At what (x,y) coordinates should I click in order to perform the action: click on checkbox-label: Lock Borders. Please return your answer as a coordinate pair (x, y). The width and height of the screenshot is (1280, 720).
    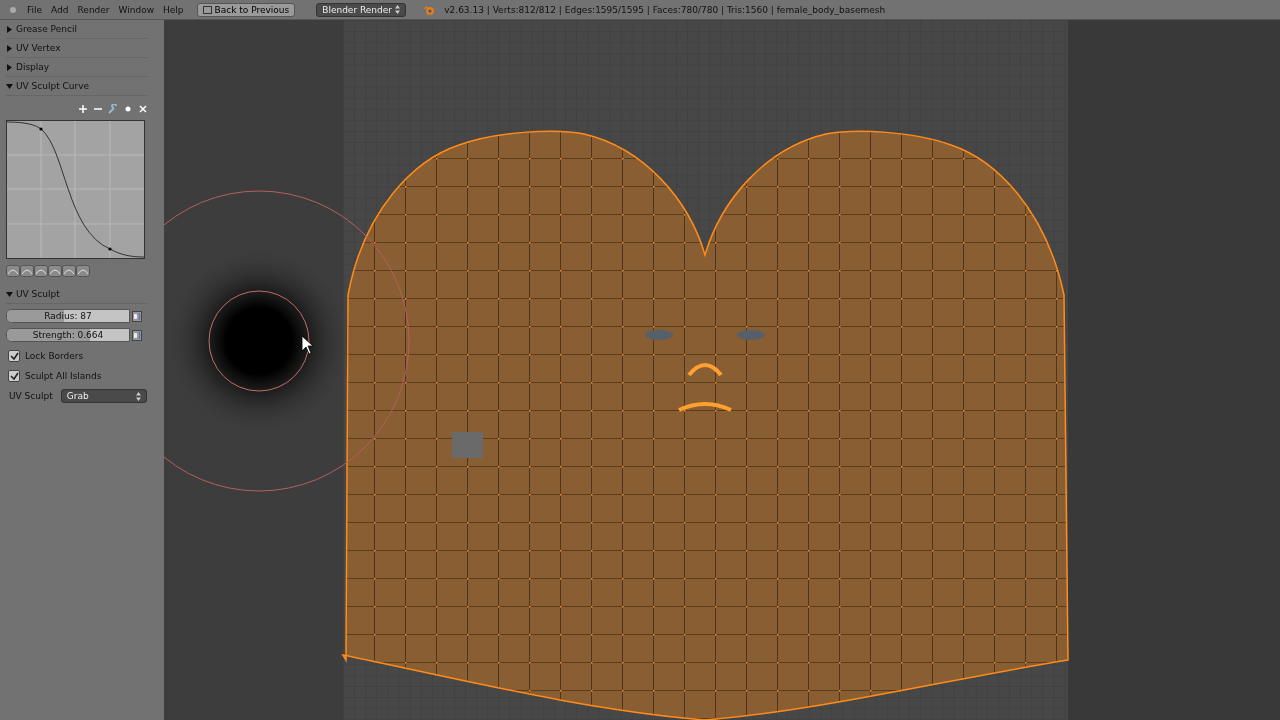
    Looking at the image, I should click on (54, 356).